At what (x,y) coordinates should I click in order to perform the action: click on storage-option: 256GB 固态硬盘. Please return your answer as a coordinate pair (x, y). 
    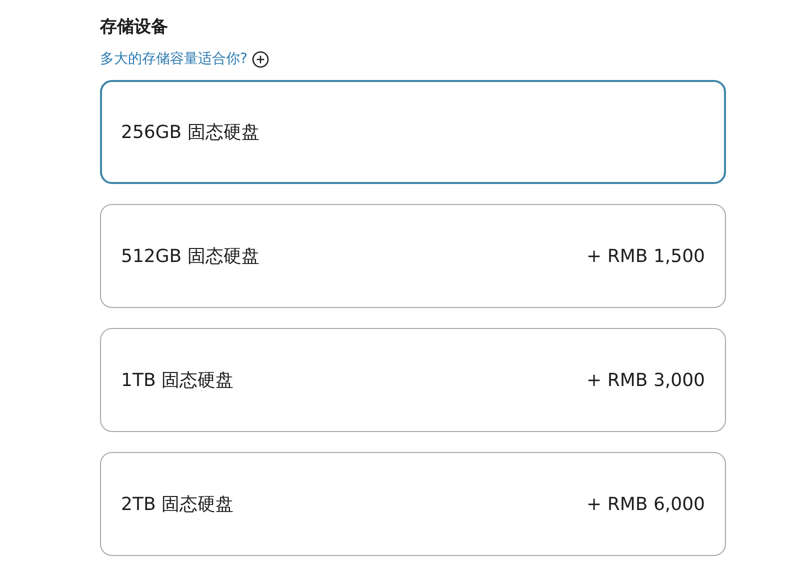
    Looking at the image, I should click on (413, 132).